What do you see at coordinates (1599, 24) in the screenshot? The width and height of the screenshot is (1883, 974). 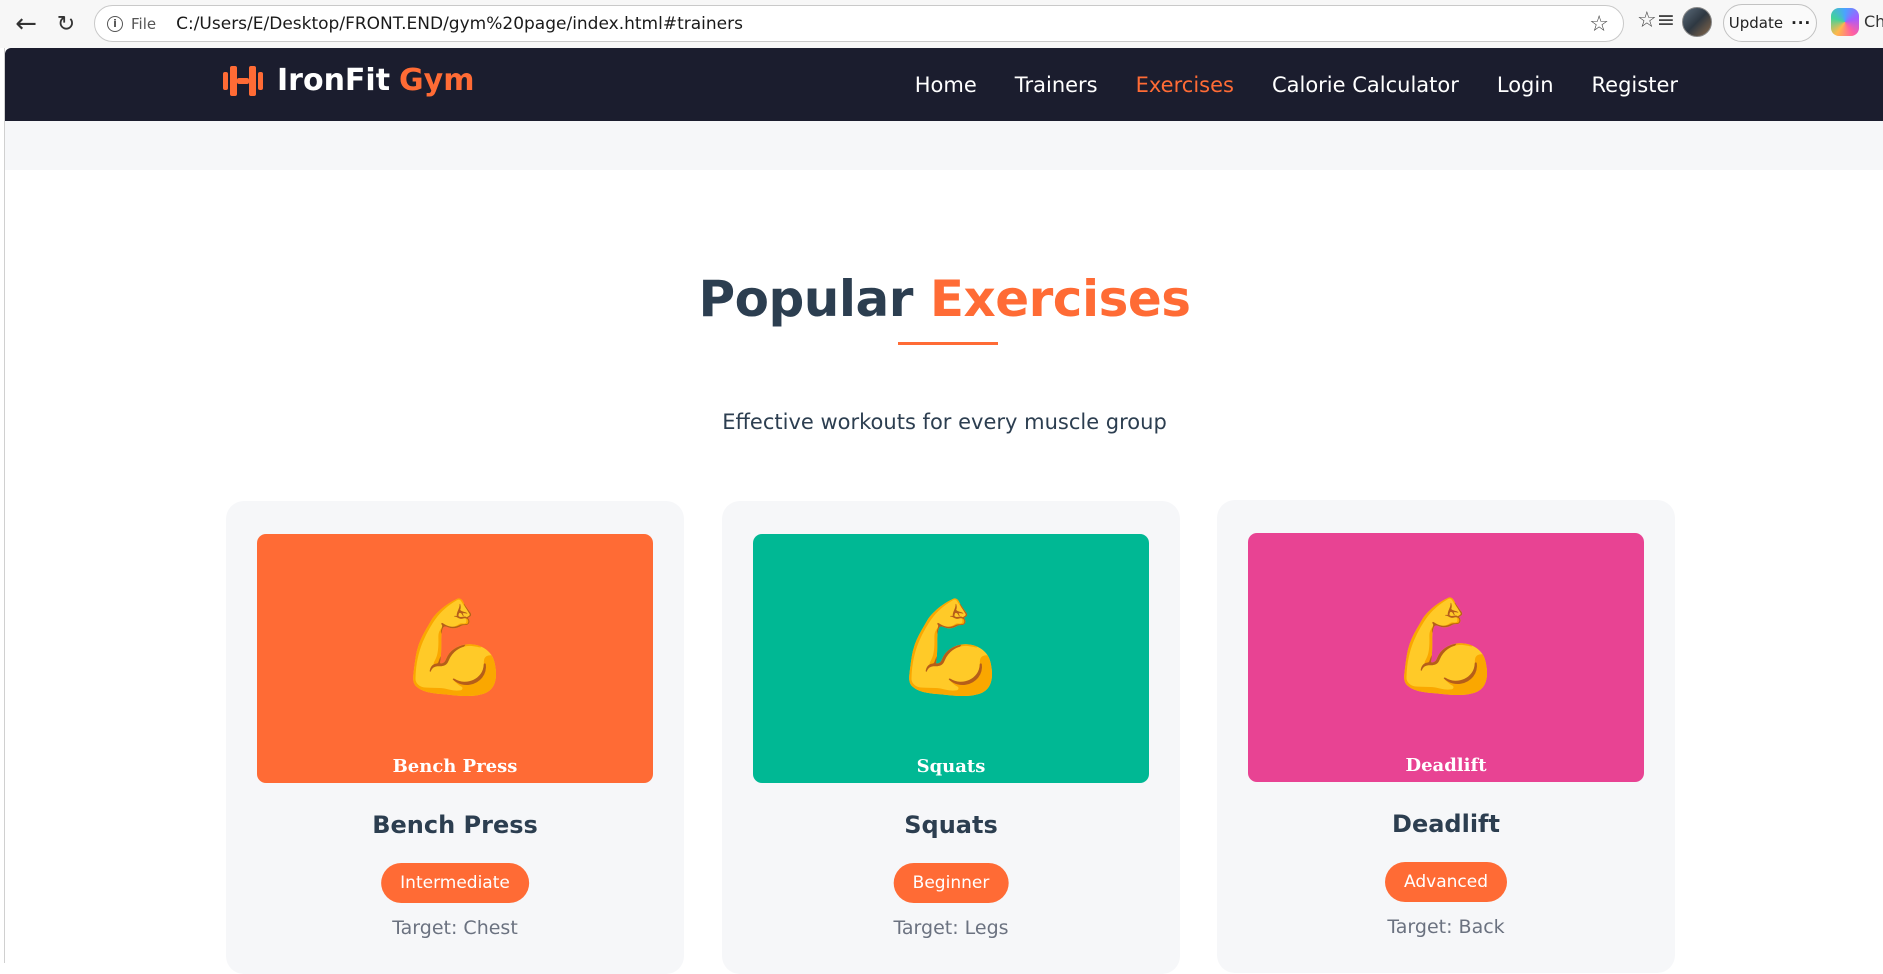 I see `star-icon: ☆` at bounding box center [1599, 24].